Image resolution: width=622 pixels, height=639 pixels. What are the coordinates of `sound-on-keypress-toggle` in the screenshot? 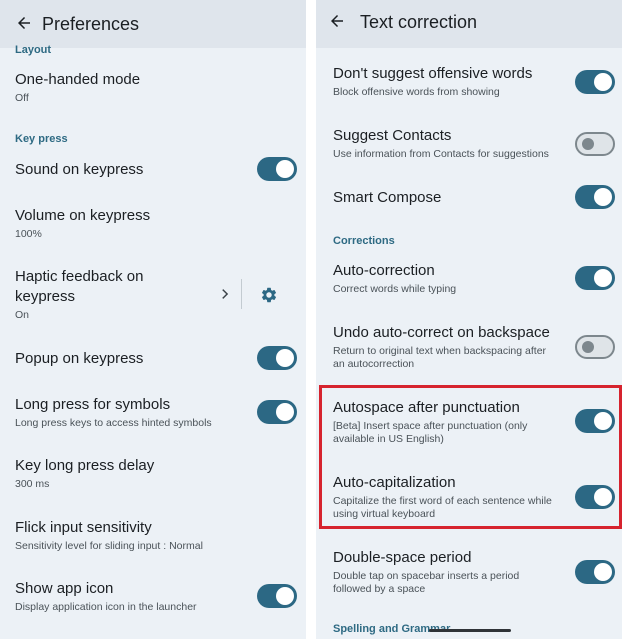 It's located at (277, 169).